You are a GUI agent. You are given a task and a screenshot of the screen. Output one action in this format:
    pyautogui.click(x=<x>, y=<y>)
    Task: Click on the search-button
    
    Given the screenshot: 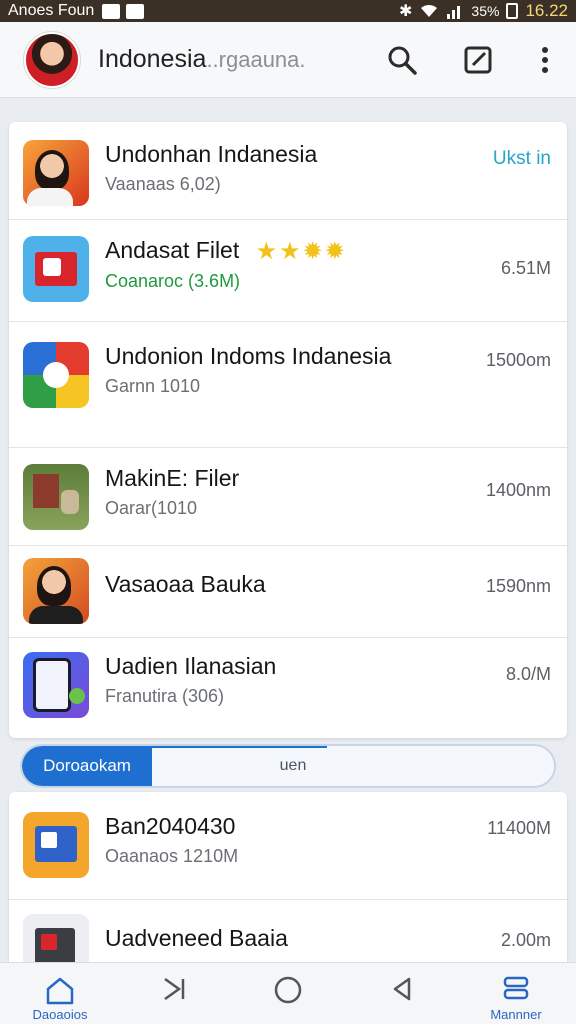 What is the action you would take?
    pyautogui.click(x=402, y=60)
    